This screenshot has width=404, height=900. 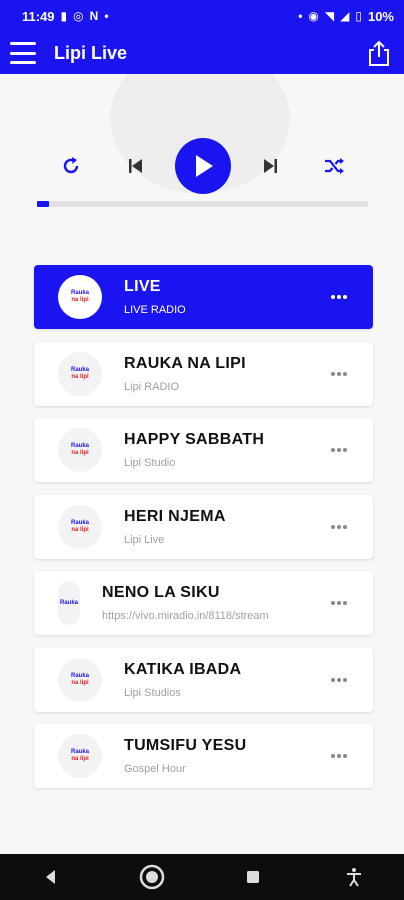 What do you see at coordinates (152, 692) in the screenshot?
I see `station-subtitle: Lipi Studios` at bounding box center [152, 692].